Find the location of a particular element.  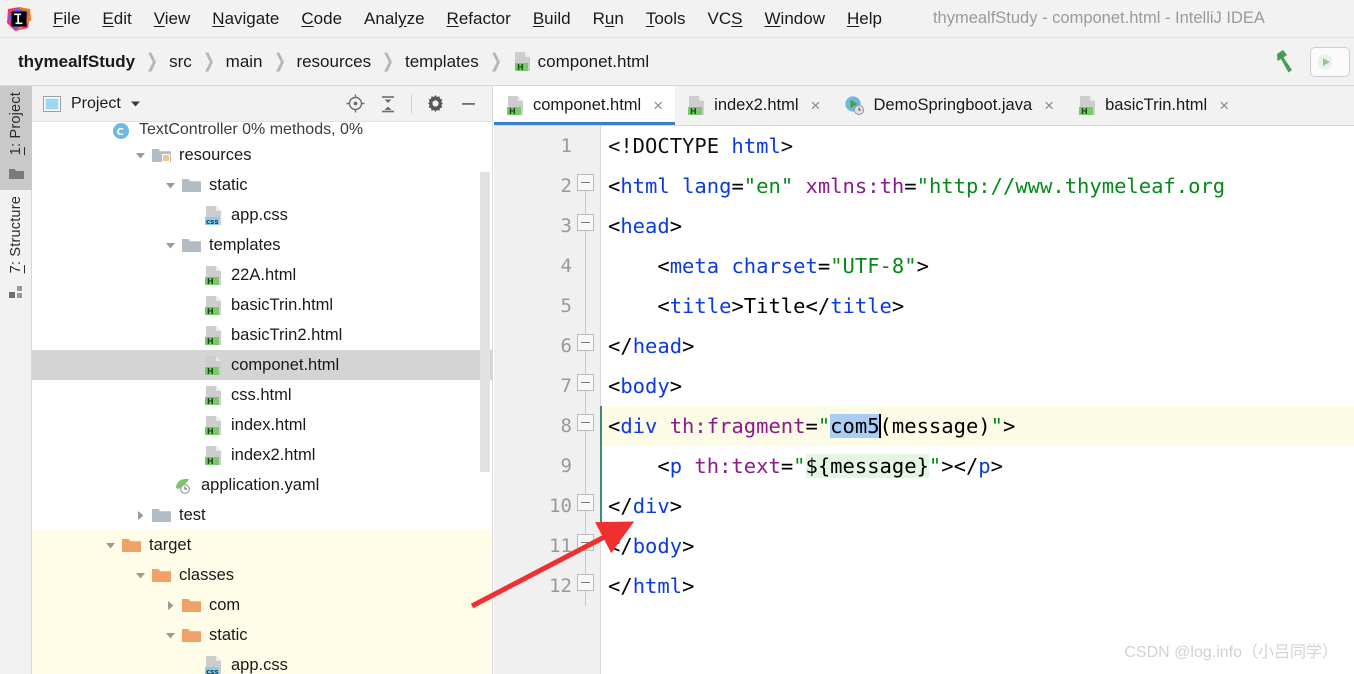

breadcrumb-item-project: thymealfStudy is located at coordinates (76, 62).